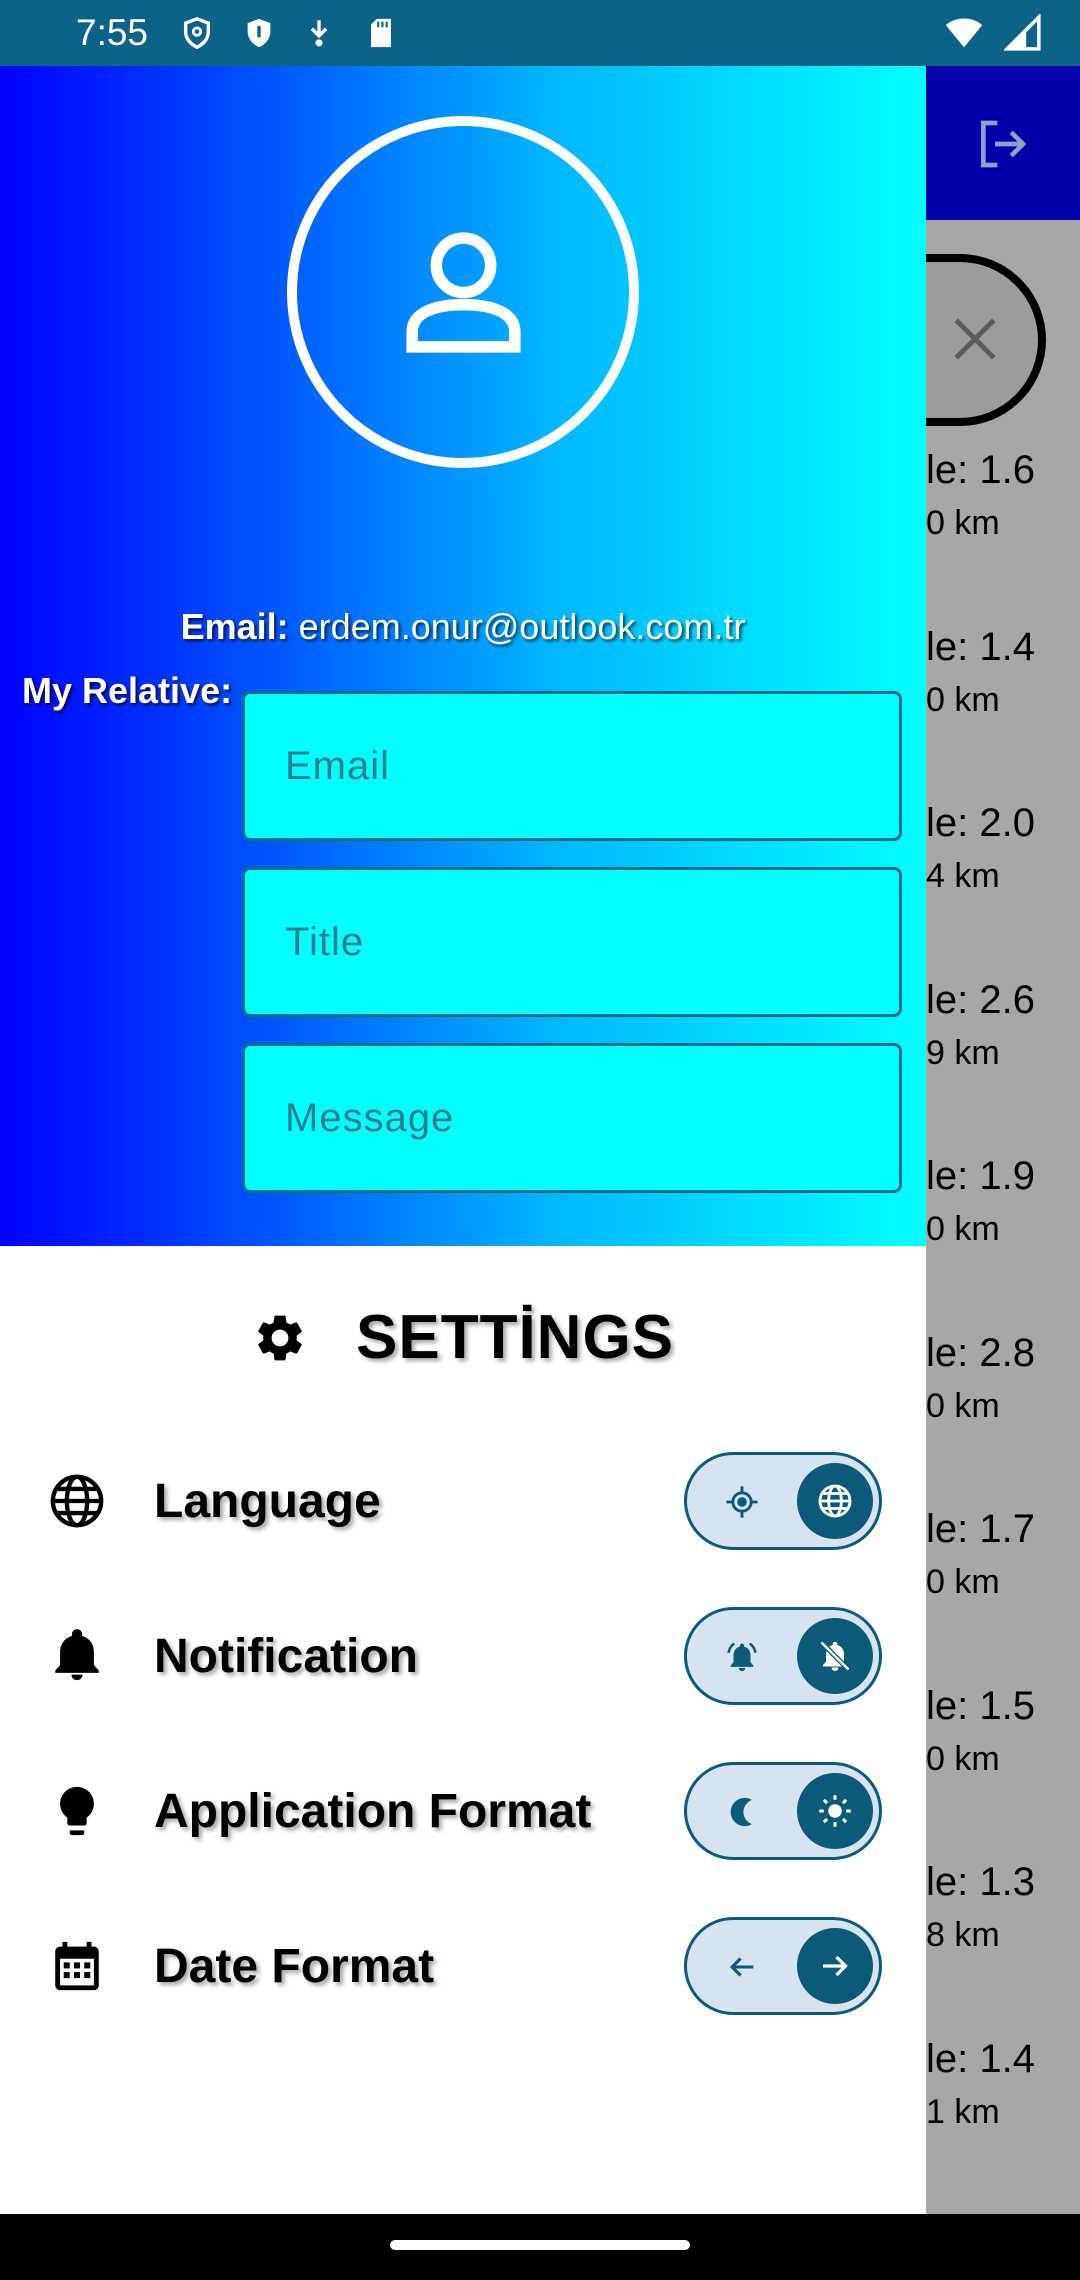  I want to click on close-icon, so click(975, 339).